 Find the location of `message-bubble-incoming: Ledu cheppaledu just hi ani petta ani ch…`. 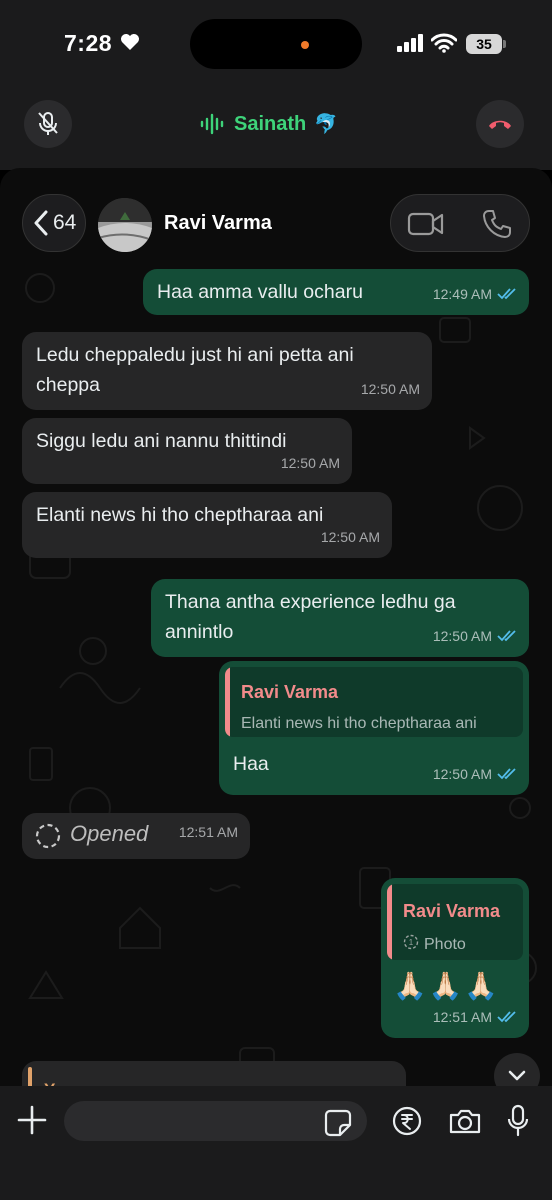

message-bubble-incoming: Ledu cheppaledu just hi ani petta ani ch… is located at coordinates (227, 371).